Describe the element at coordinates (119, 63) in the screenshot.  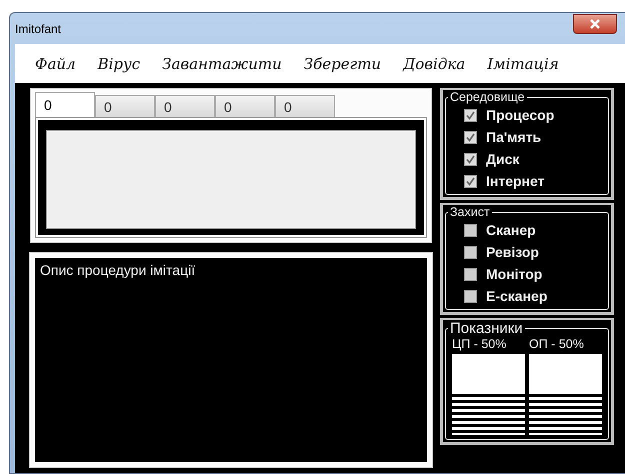
I see `menu-item: Вірус` at that location.